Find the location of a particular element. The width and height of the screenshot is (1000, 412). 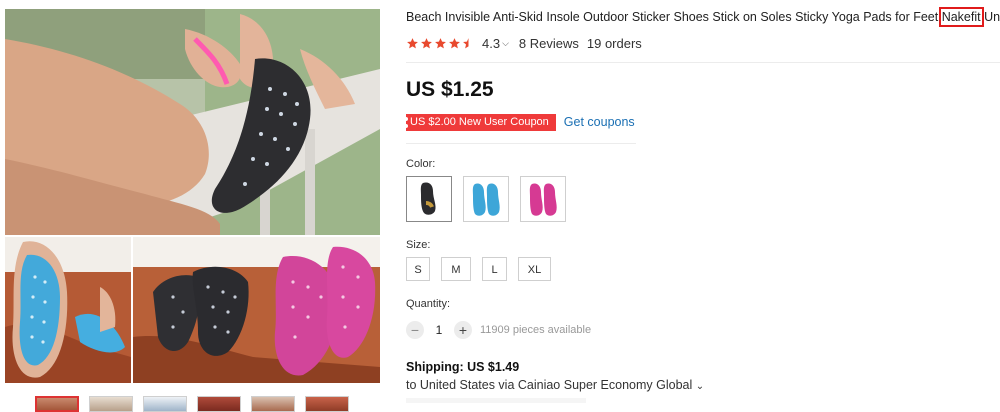

quantity-decrease-button: − is located at coordinates (415, 330).